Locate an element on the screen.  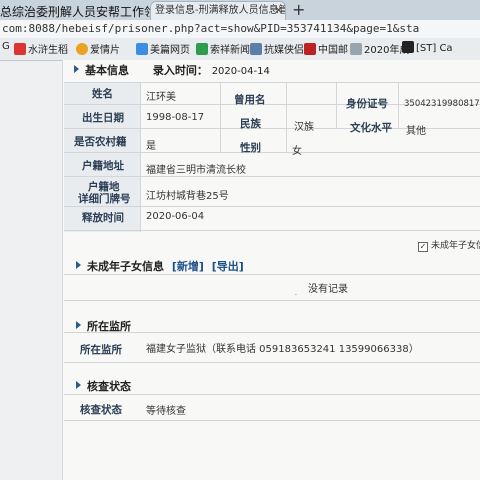
gender-label: 性别 is located at coordinates (250, 148).